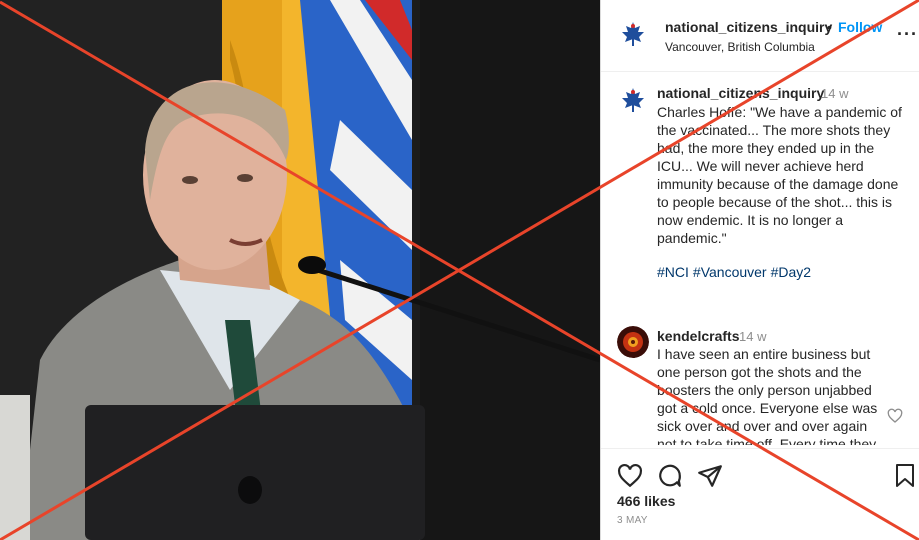  I want to click on share-icon, so click(710, 476).